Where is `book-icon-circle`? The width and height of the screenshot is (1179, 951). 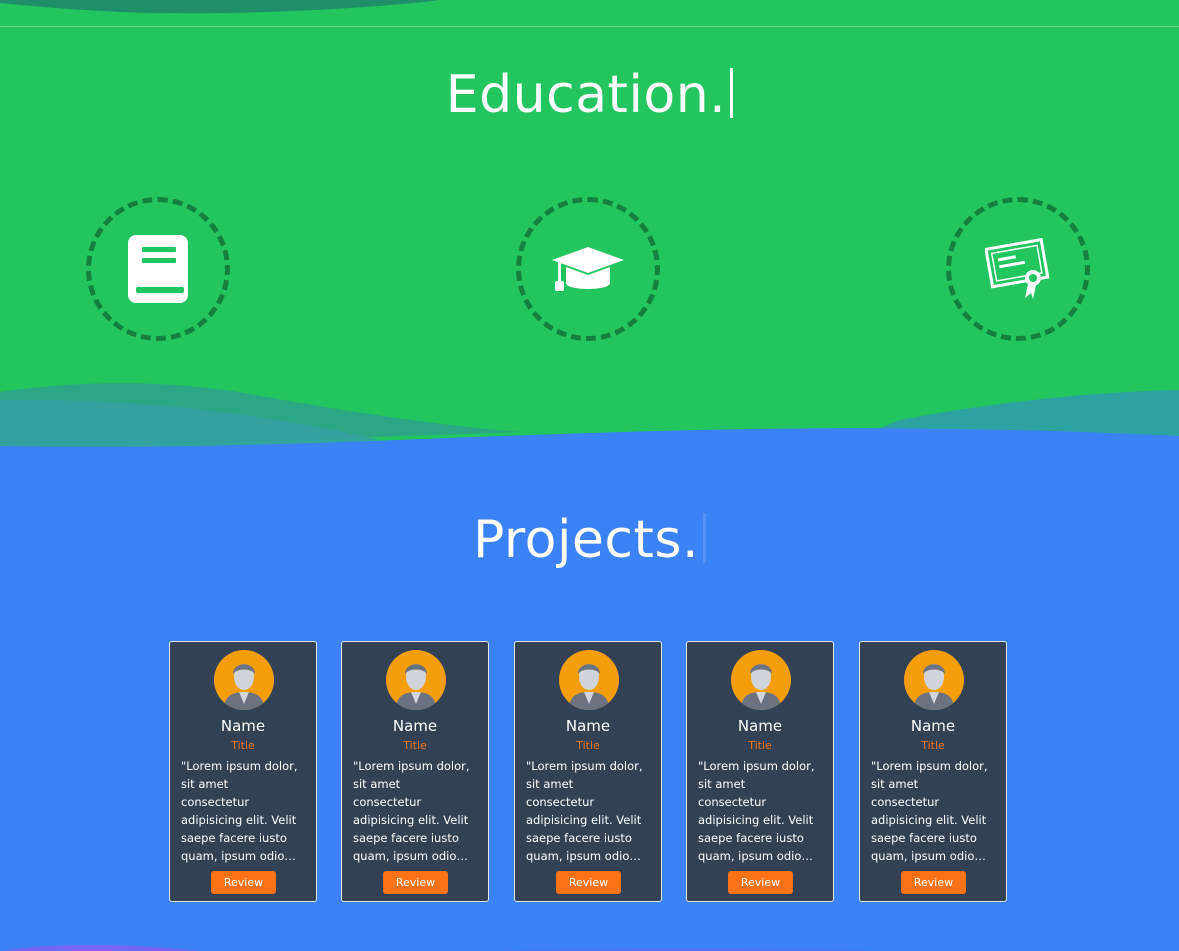 book-icon-circle is located at coordinates (158, 269).